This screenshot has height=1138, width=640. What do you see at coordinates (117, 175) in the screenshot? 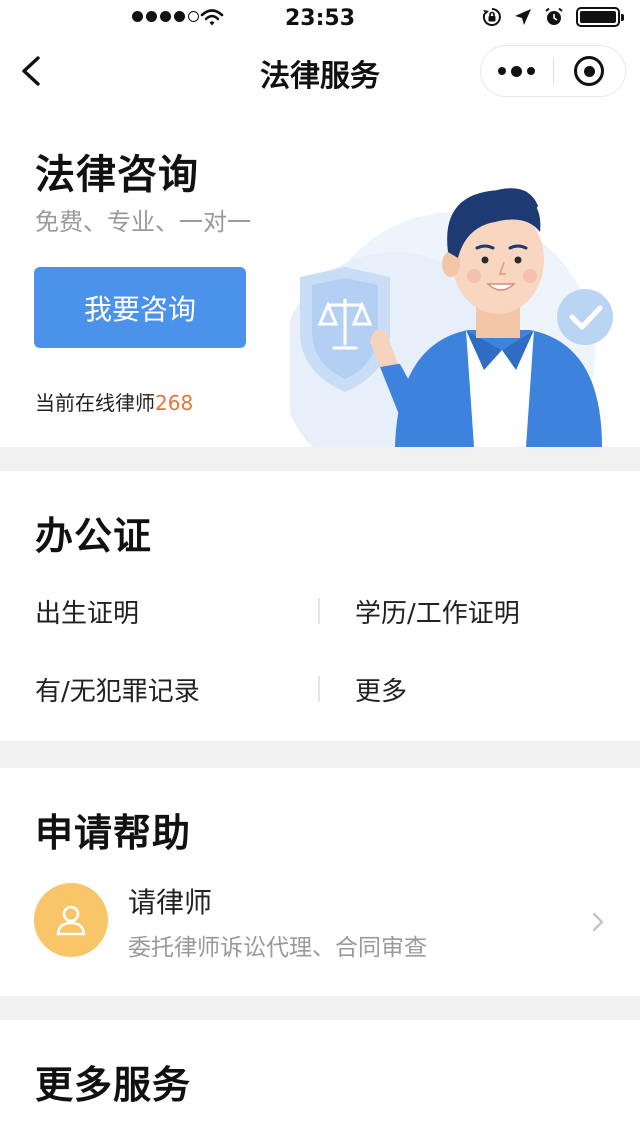
I see `consult-title: 法律咨询` at bounding box center [117, 175].